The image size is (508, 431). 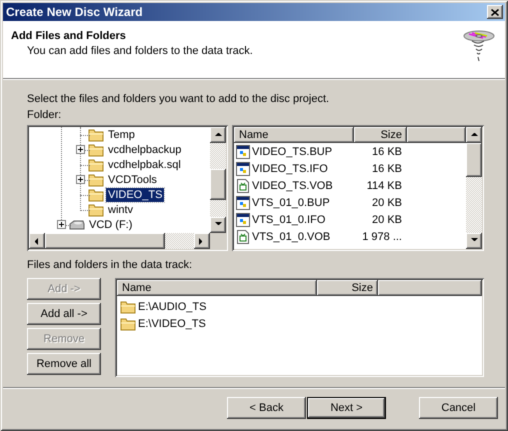 I want to click on file-name: VIDEO_TS.BUP, so click(x=292, y=152).